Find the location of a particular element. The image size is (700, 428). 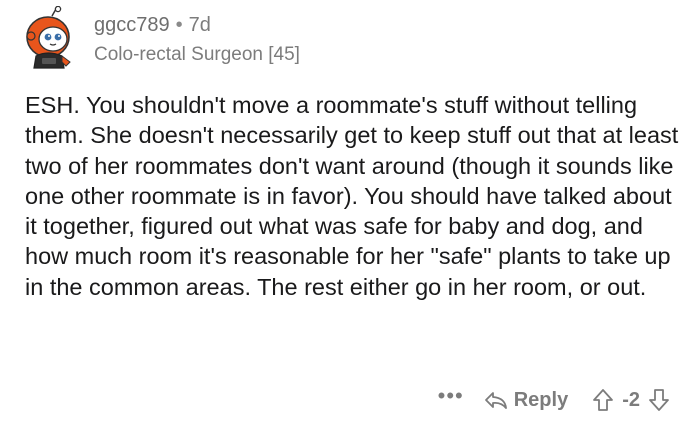

downvote-arrow-icon is located at coordinates (659, 400).